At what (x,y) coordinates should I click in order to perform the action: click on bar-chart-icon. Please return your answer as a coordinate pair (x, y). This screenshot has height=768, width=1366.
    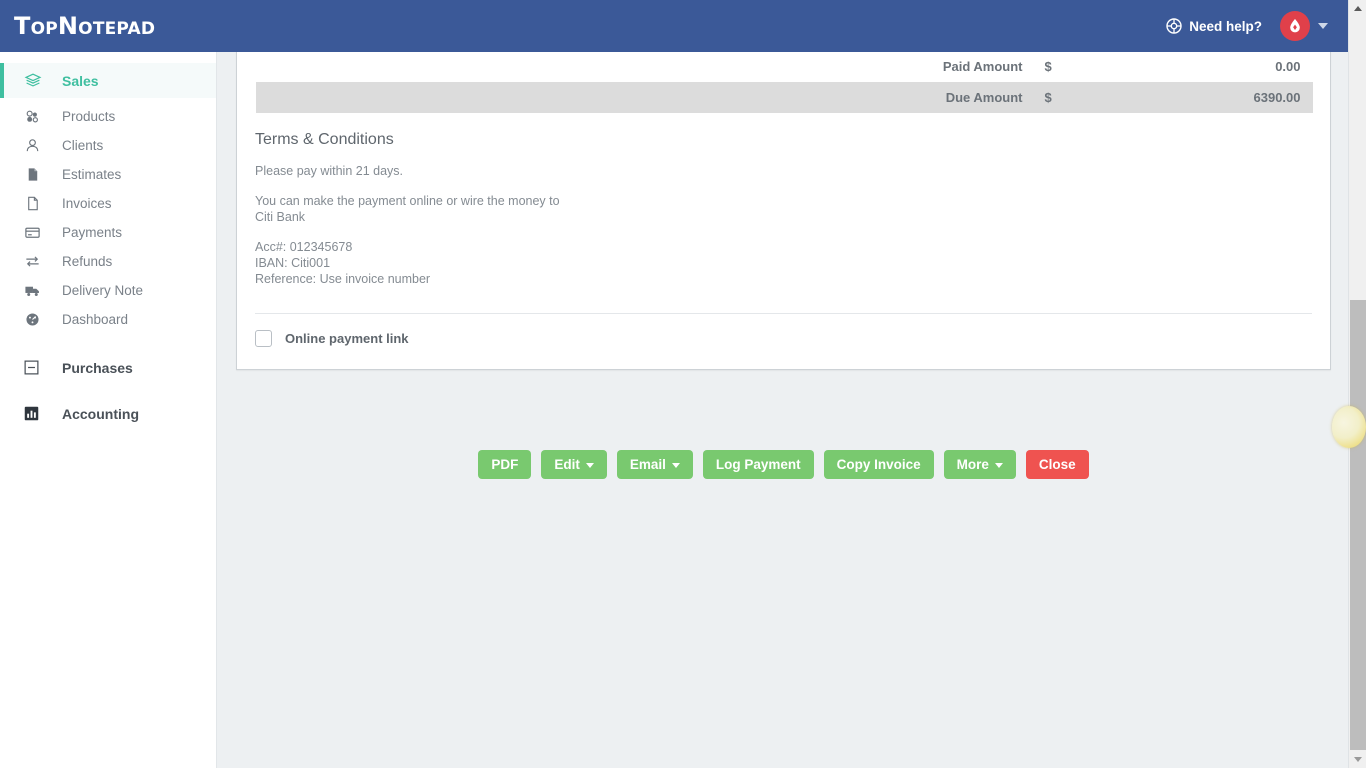
    Looking at the image, I should click on (37, 413).